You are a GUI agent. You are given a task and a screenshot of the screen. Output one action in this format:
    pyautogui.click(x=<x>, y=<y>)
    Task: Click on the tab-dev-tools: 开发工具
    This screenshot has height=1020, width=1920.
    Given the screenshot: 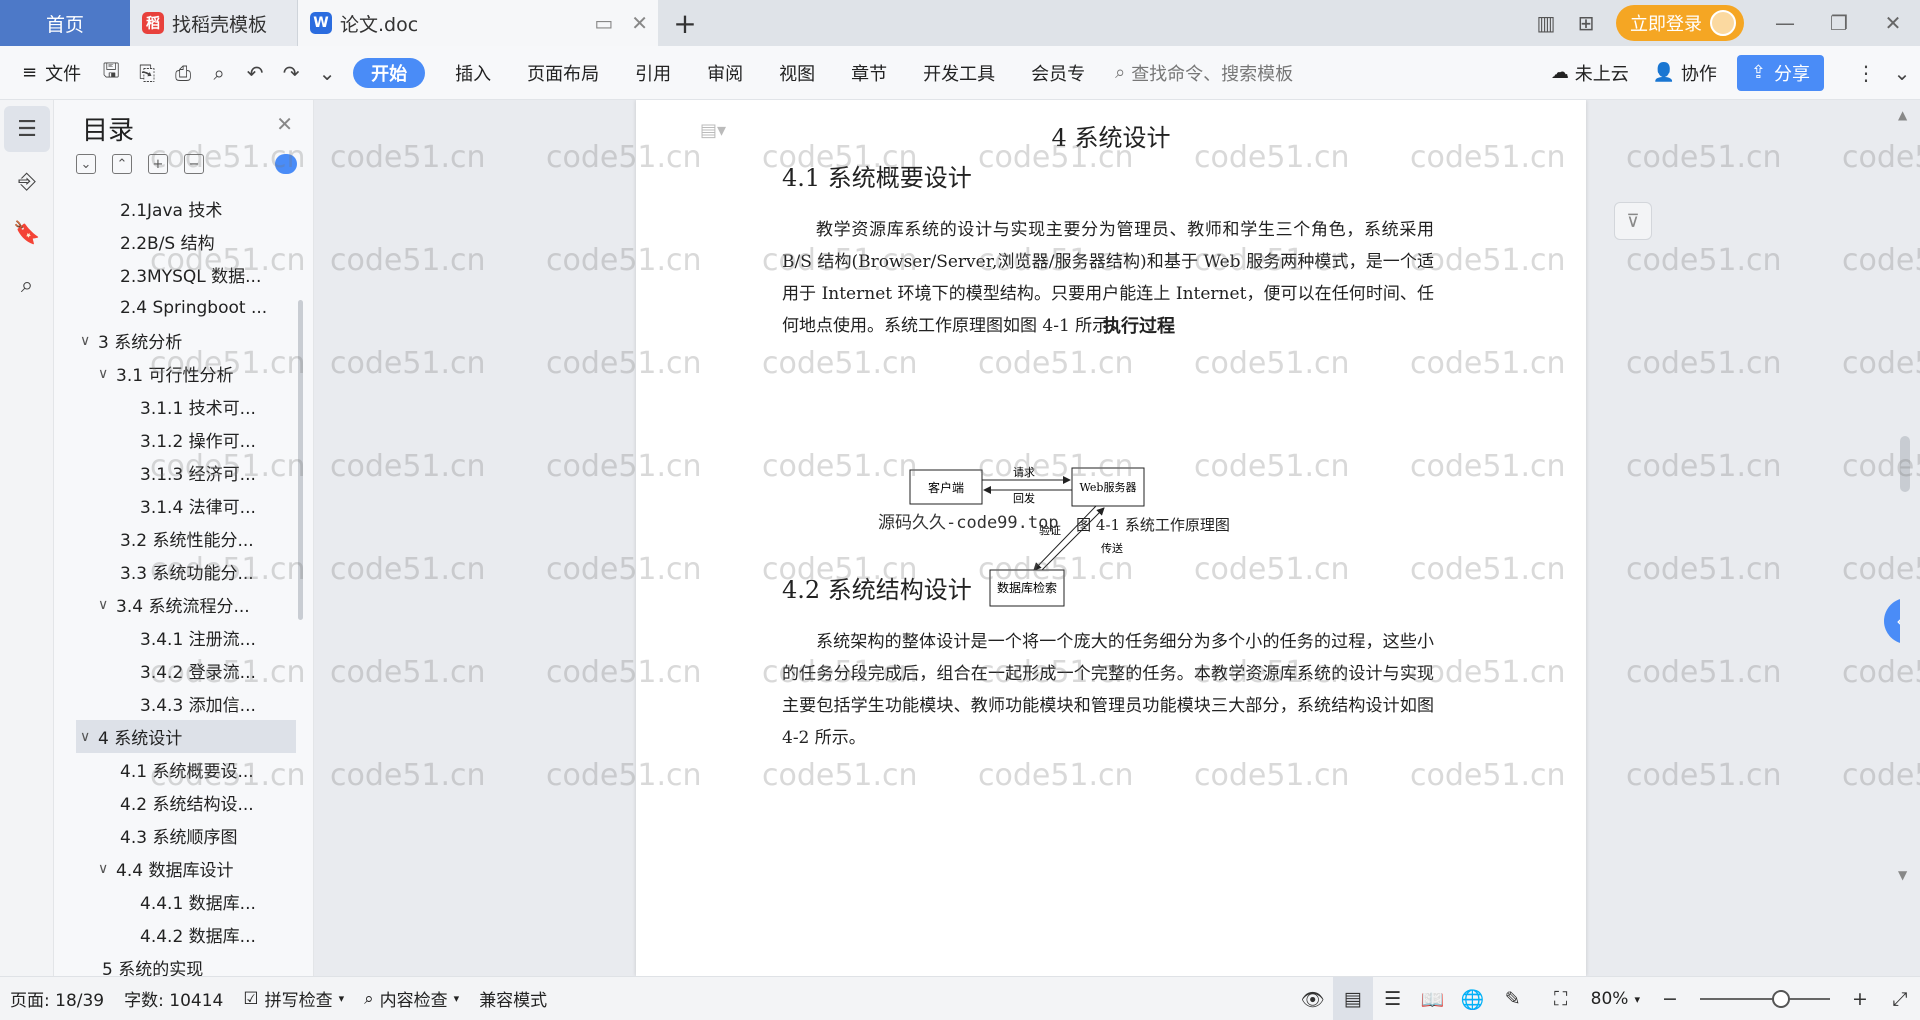 What is the action you would take?
    pyautogui.click(x=959, y=73)
    